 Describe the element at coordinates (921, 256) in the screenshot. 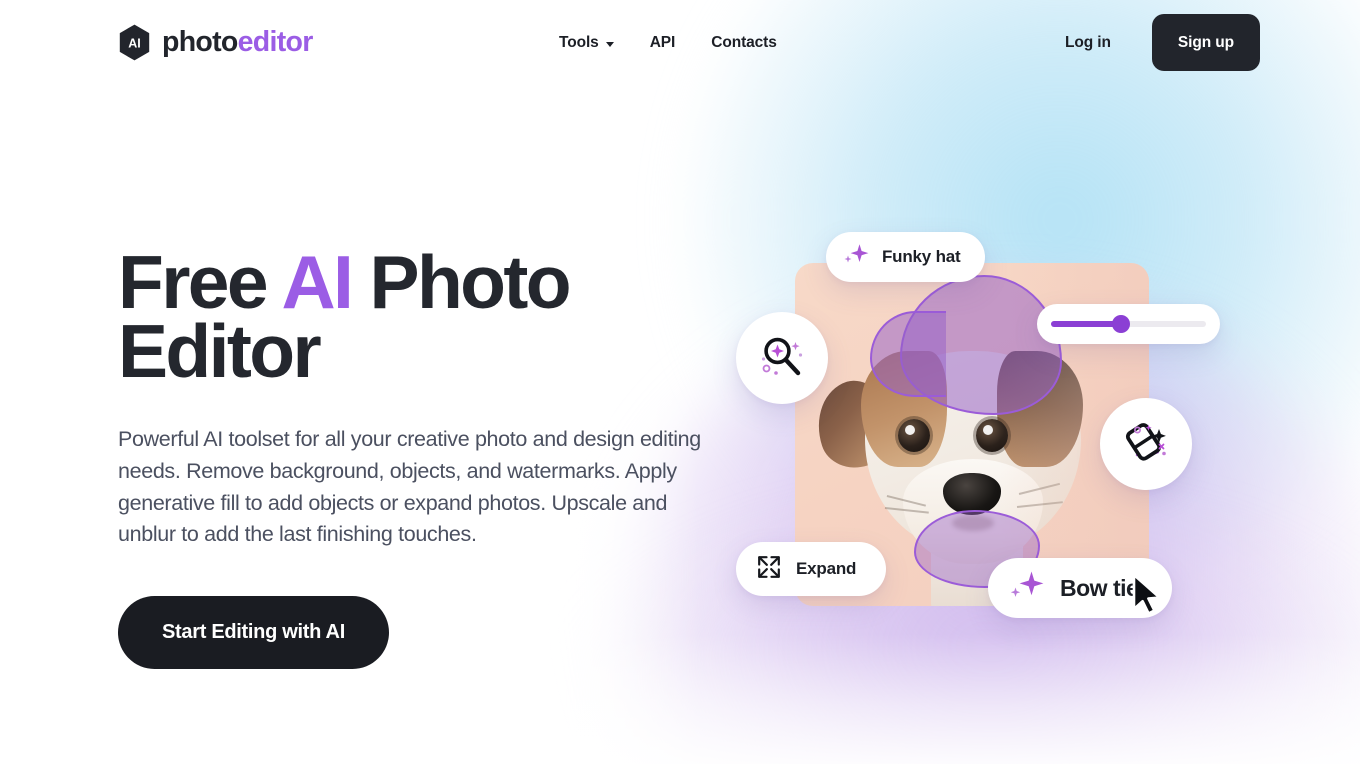

I see `chip-label-funky-hat: Funky hat` at that location.